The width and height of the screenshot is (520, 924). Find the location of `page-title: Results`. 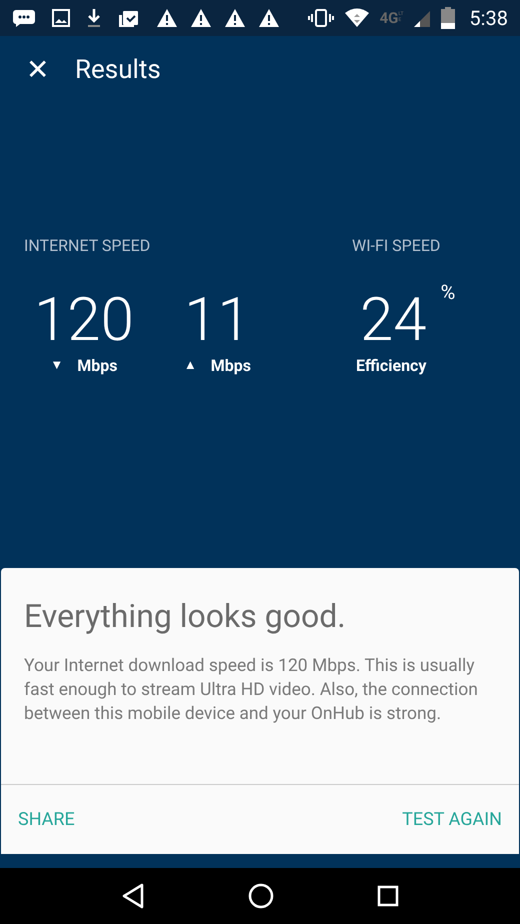

page-title: Results is located at coordinates (118, 70).